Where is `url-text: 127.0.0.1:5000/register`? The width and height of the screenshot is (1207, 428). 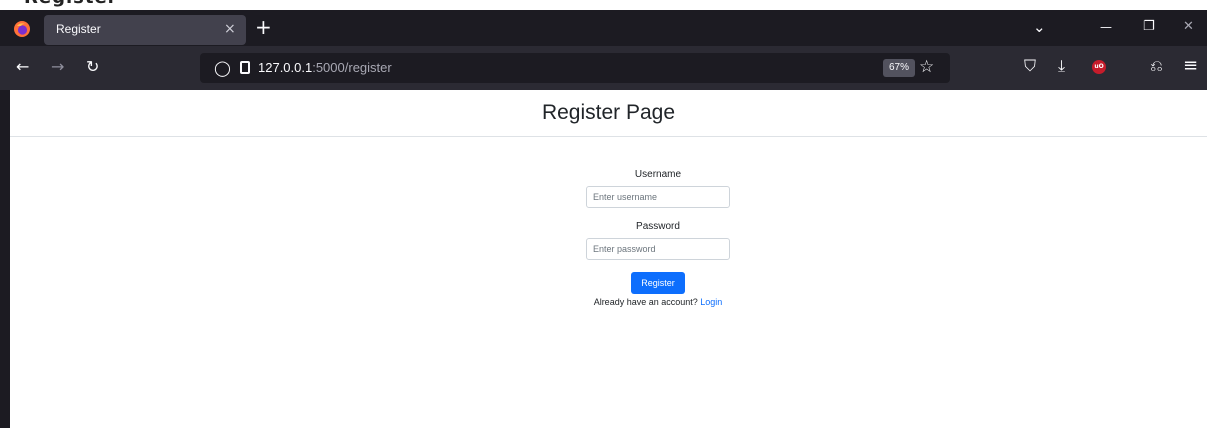
url-text: 127.0.0.1:5000/register is located at coordinates (325, 67).